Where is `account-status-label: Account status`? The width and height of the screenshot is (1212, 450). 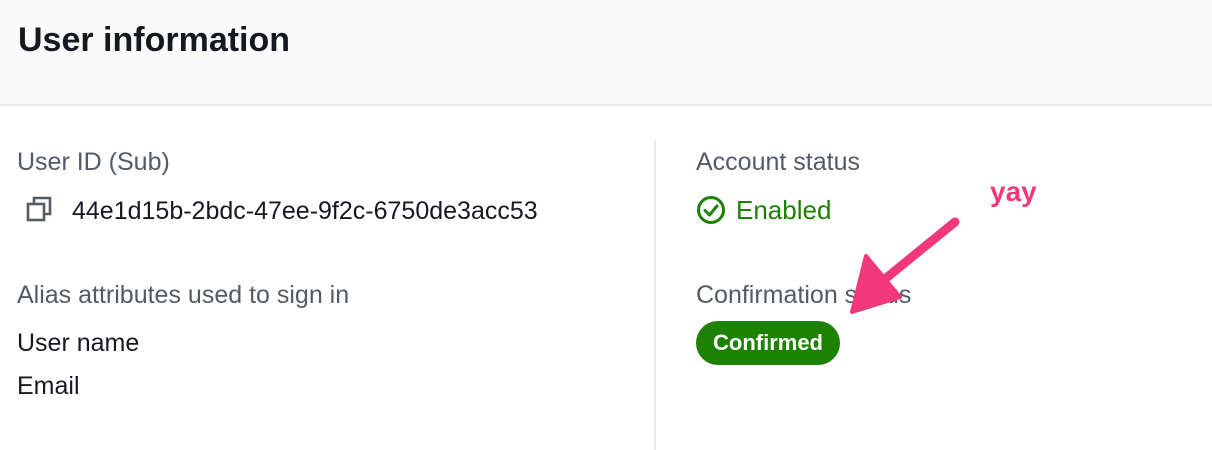
account-status-label: Account status is located at coordinates (778, 162).